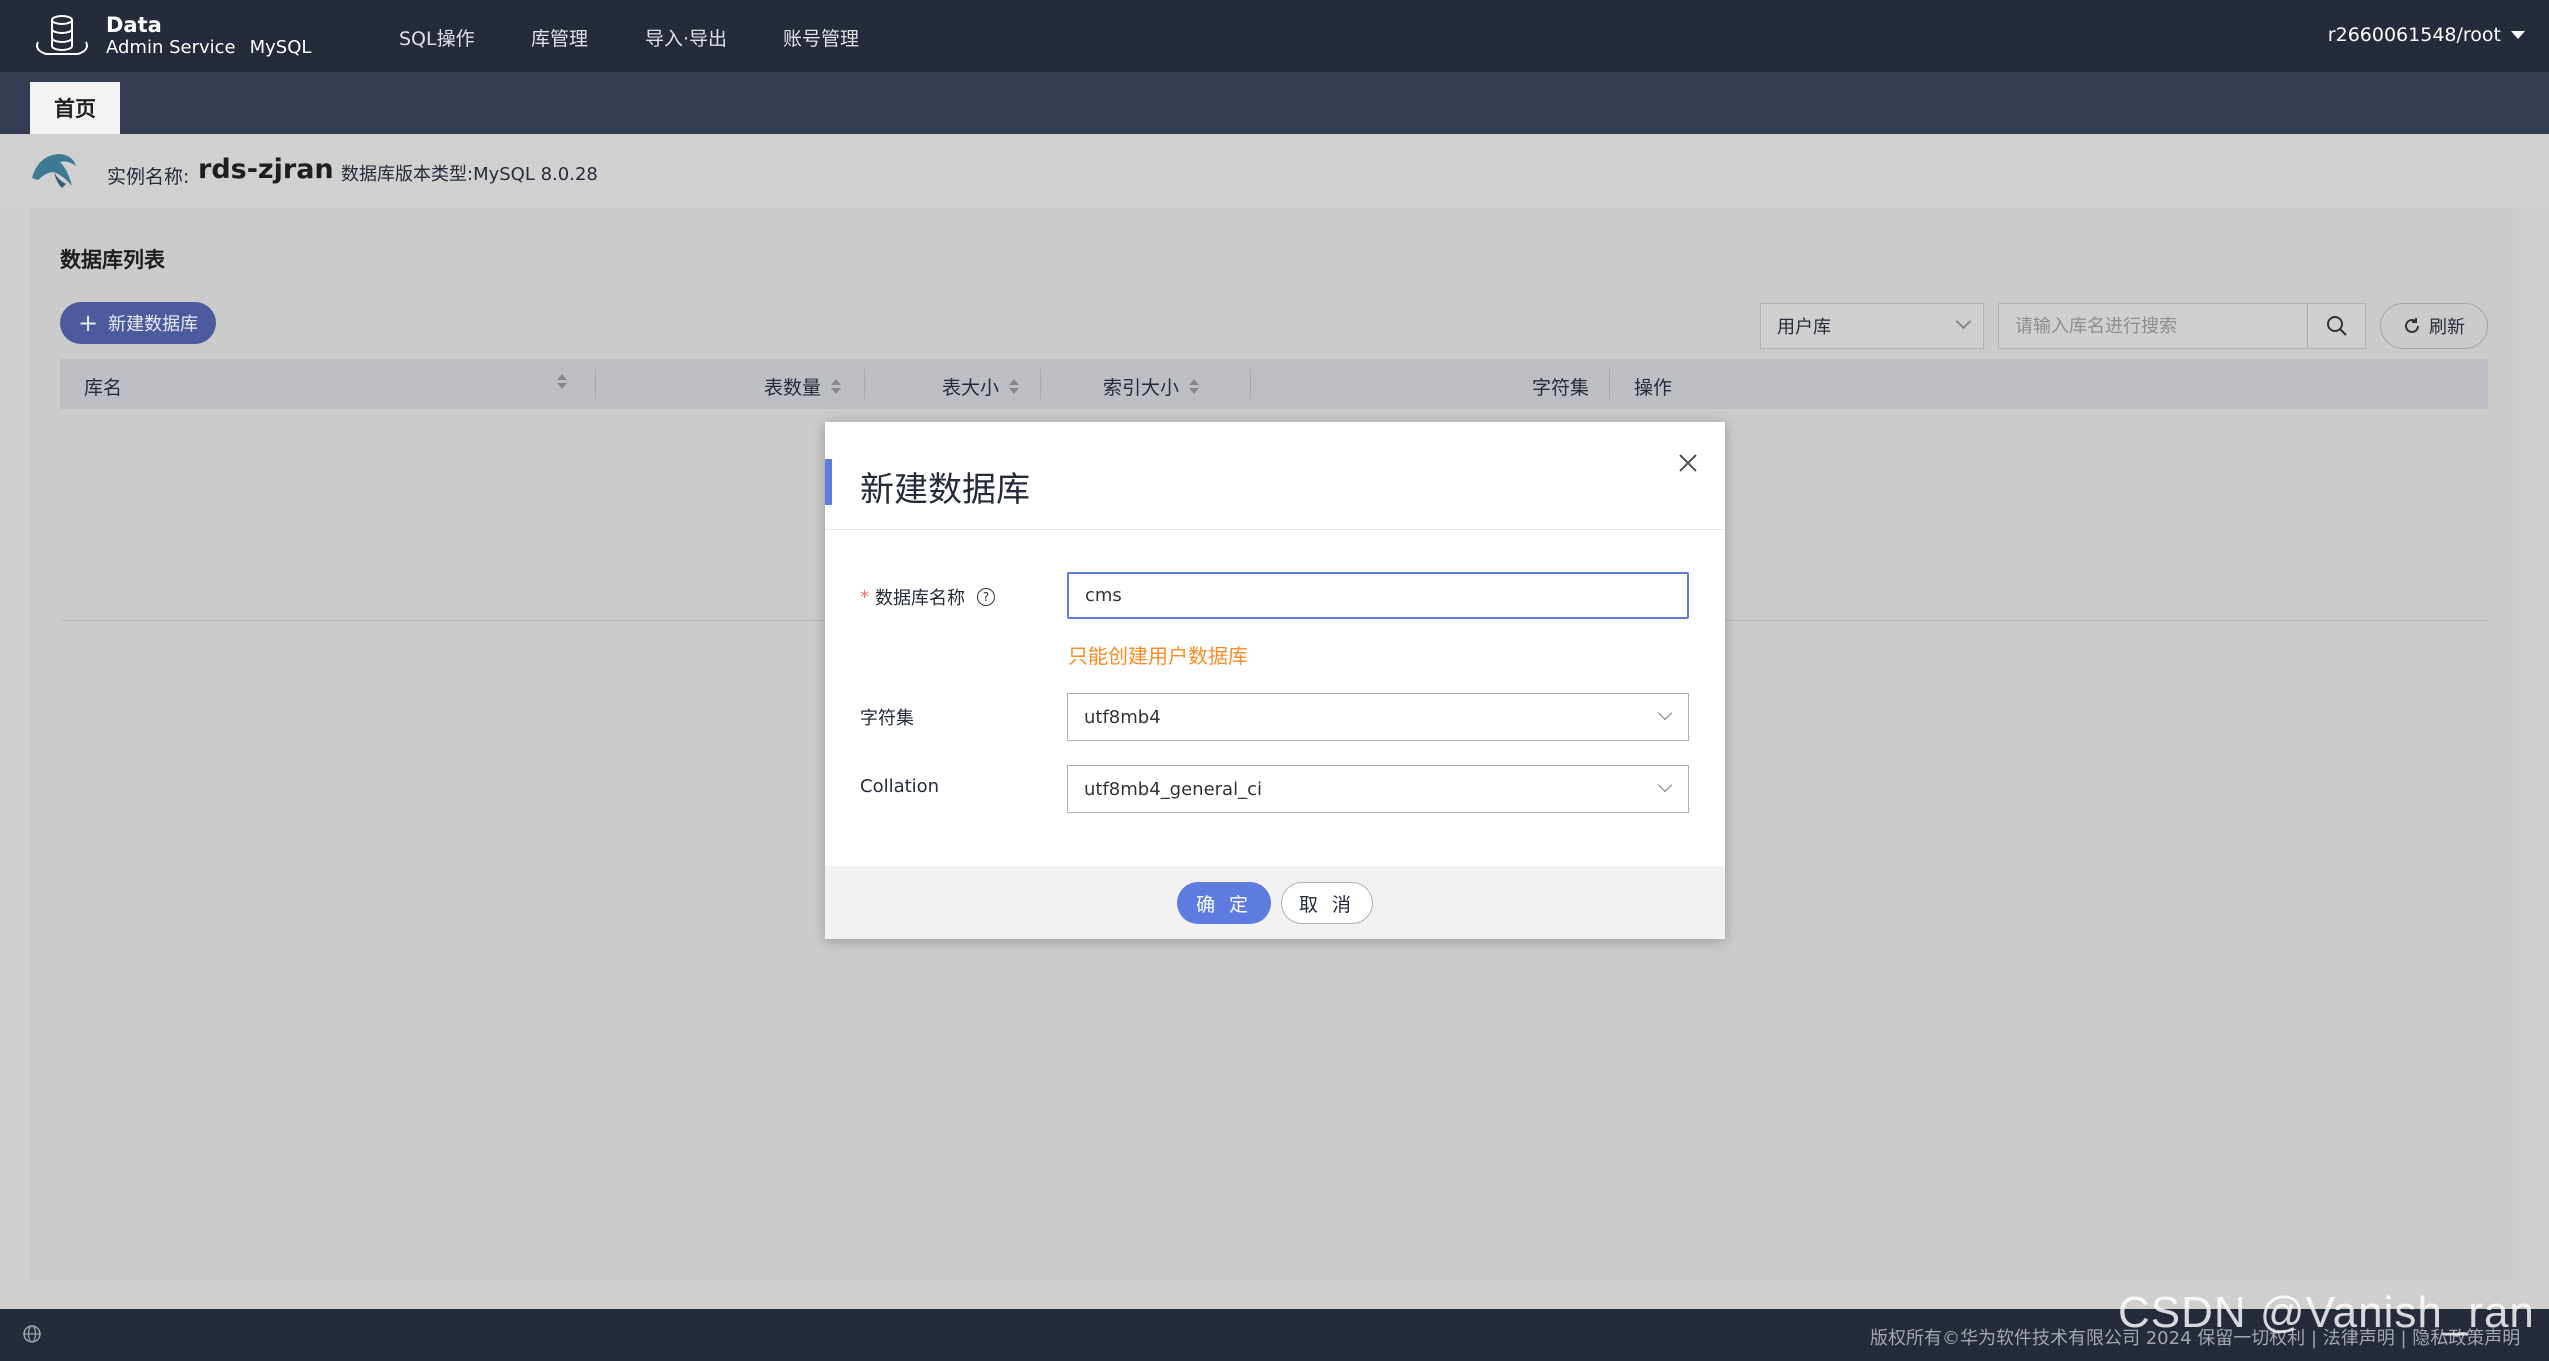 This screenshot has height=1361, width=2549. Describe the element at coordinates (62, 35) in the screenshot. I see `database-logo-icon` at that location.